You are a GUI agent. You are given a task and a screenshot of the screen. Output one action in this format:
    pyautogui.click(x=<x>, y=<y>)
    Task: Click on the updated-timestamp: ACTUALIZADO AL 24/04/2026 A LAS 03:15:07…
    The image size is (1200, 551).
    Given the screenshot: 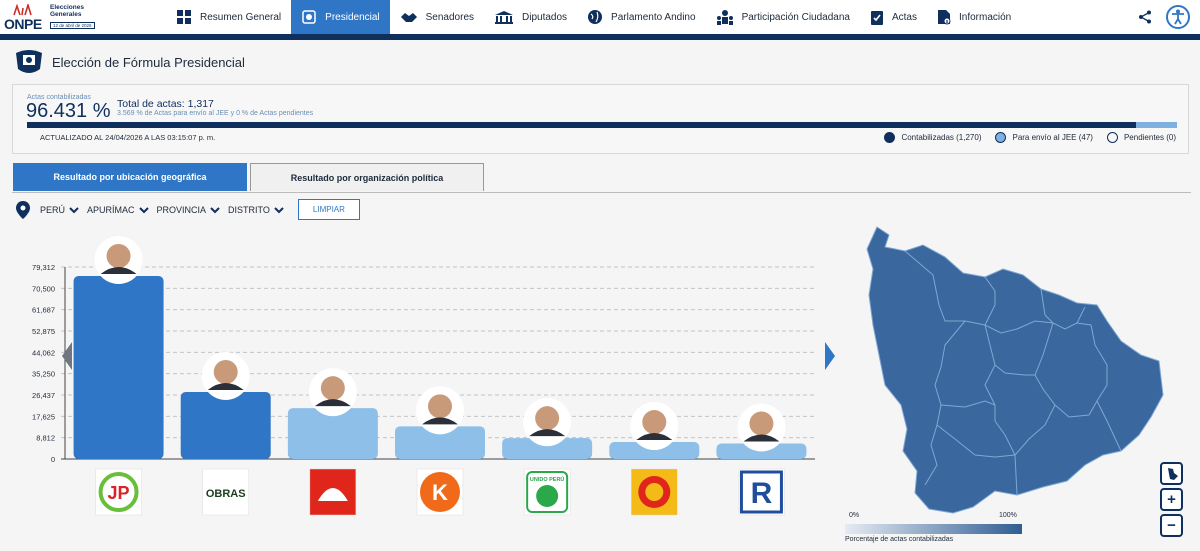 What is the action you would take?
    pyautogui.click(x=128, y=137)
    